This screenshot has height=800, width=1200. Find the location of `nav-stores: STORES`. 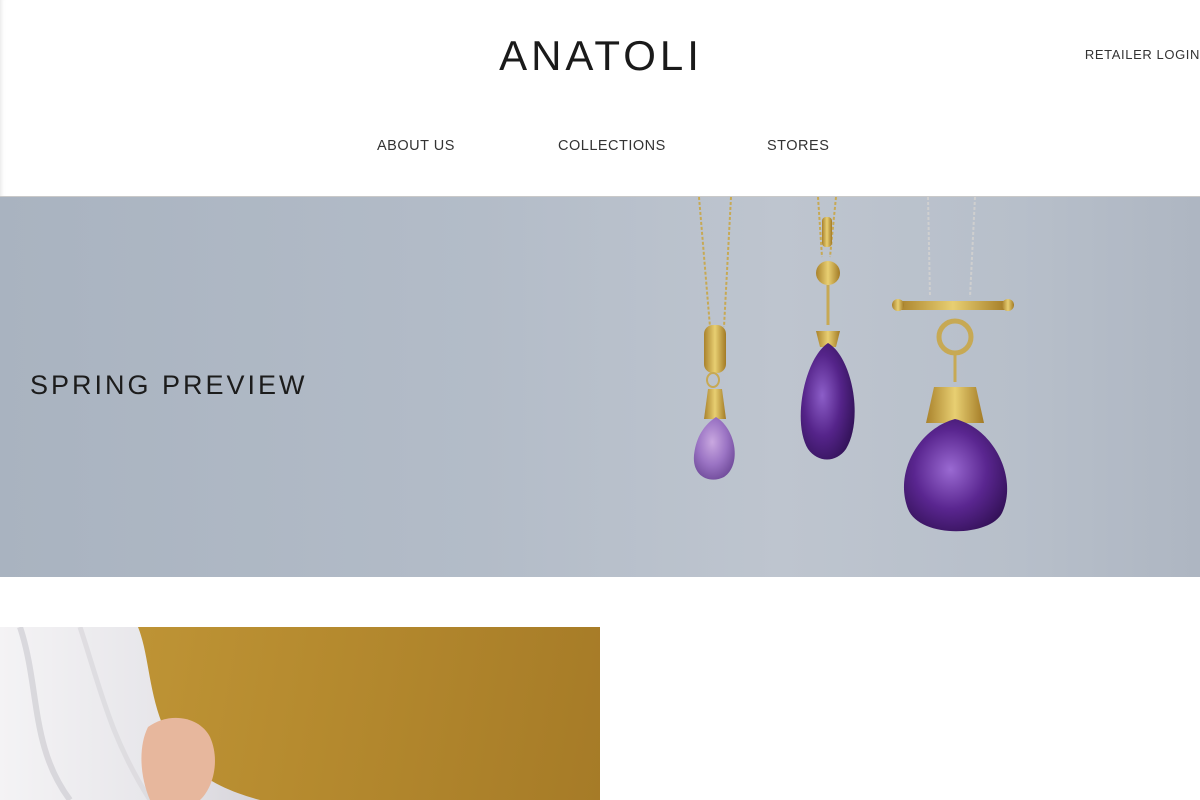

nav-stores: STORES is located at coordinates (798, 146).